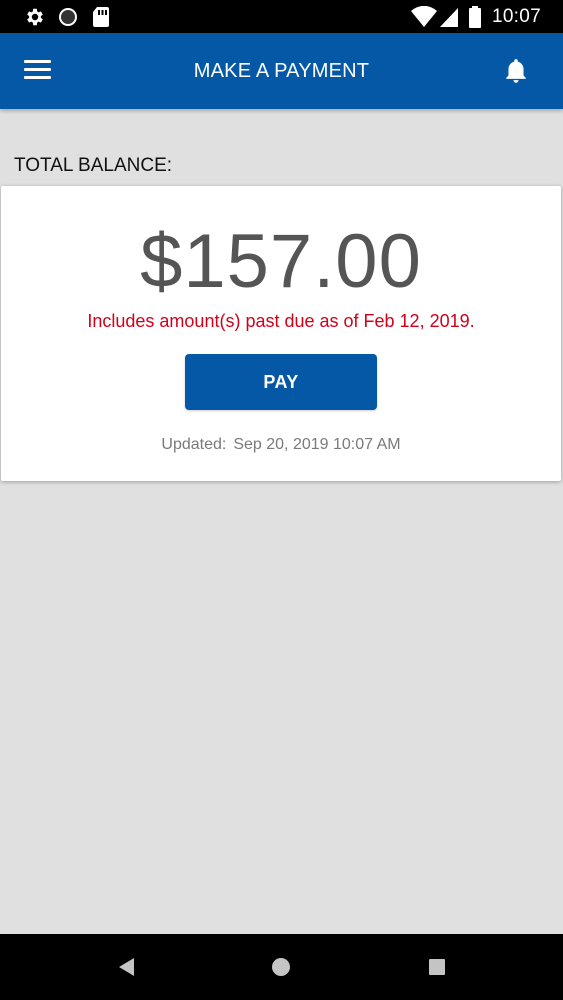 The image size is (563, 1000). What do you see at coordinates (516, 71) in the screenshot?
I see `bell-icon` at bounding box center [516, 71].